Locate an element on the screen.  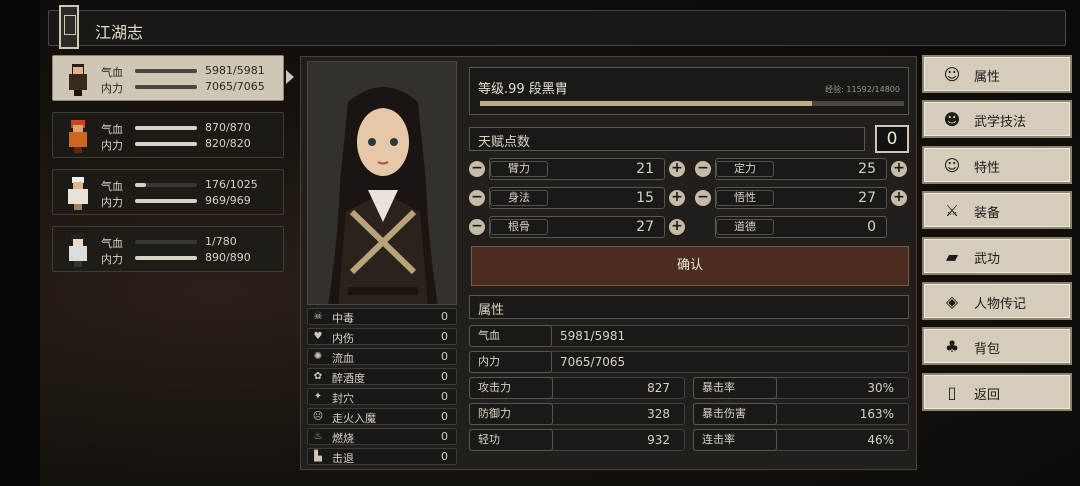
prop-combo: 连击率 46% is located at coordinates (801, 440).